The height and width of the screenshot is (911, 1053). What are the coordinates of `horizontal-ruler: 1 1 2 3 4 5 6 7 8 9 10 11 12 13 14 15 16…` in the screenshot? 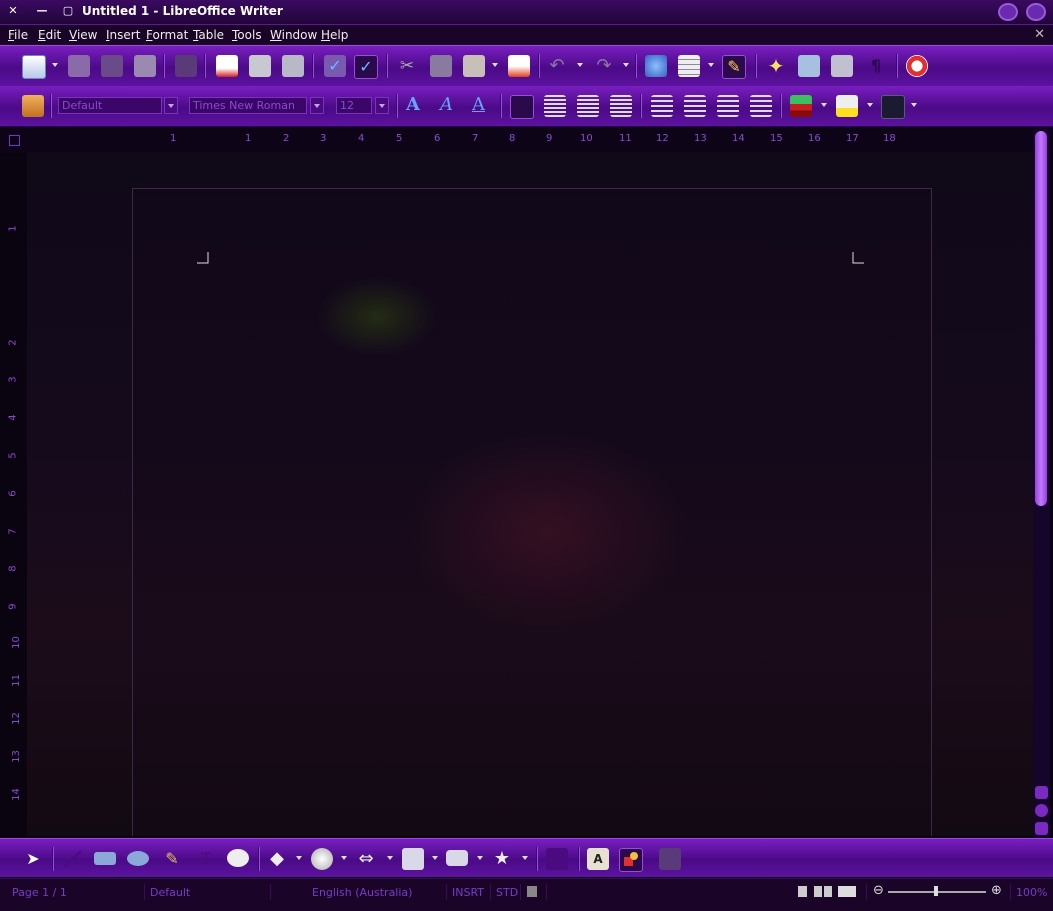 It's located at (530, 140).